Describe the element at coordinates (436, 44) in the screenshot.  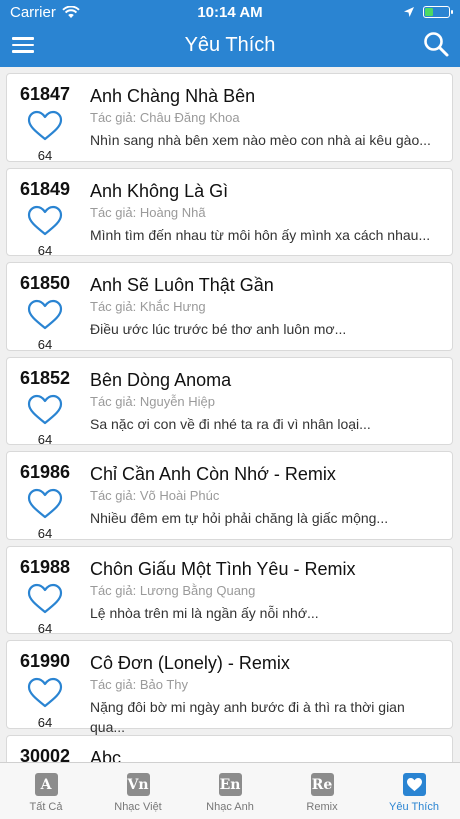
I see `search-icon` at that location.